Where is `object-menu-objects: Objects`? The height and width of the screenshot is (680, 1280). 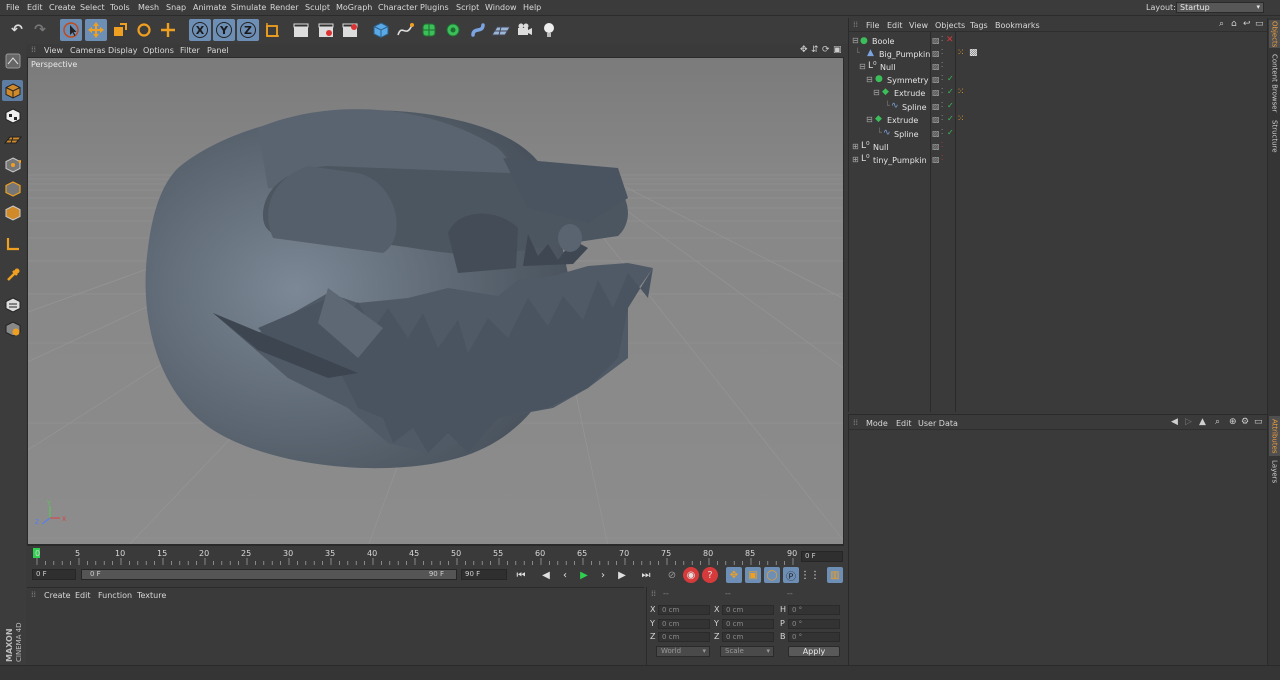 object-menu-objects: Objects is located at coordinates (950, 25).